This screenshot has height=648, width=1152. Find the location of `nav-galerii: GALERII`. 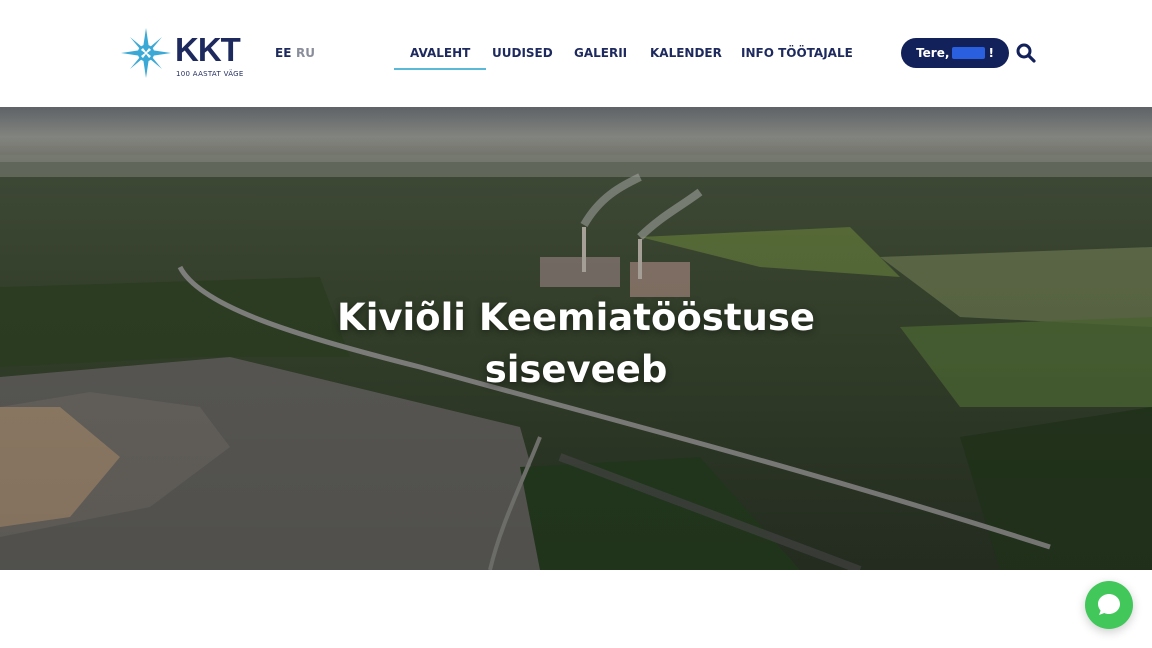

nav-galerii: GALERII is located at coordinates (600, 53).